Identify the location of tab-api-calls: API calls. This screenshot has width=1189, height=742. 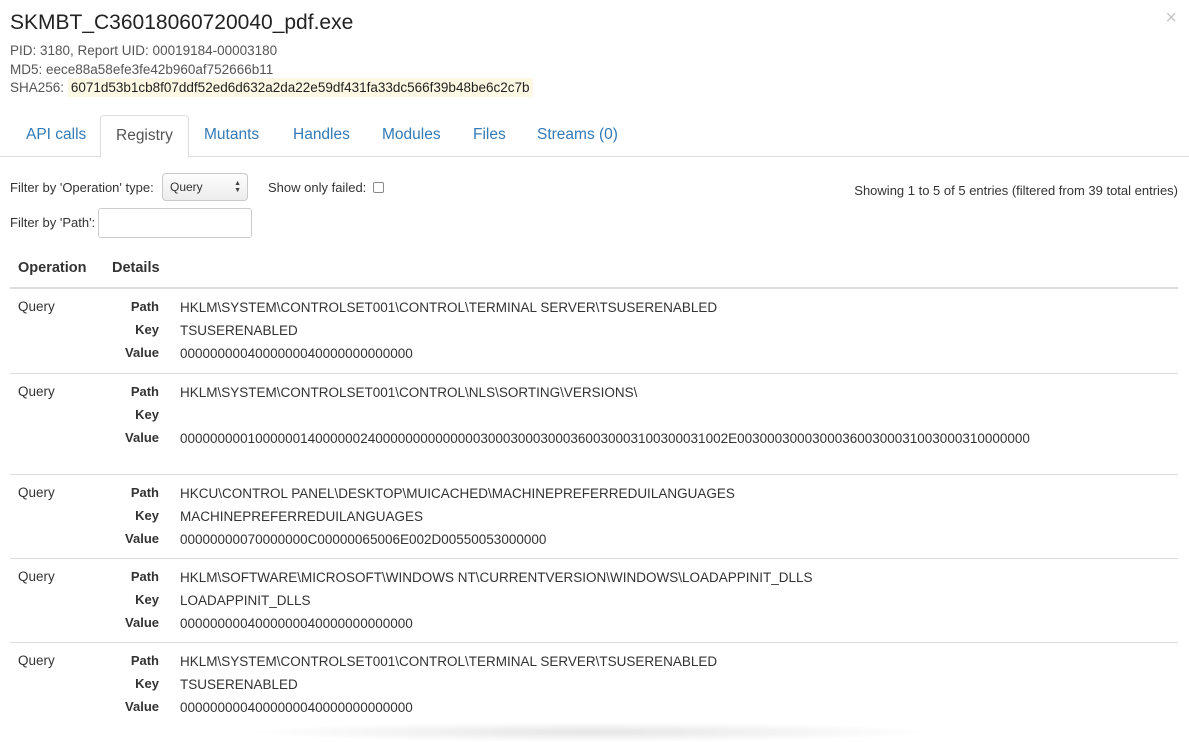
(56, 136).